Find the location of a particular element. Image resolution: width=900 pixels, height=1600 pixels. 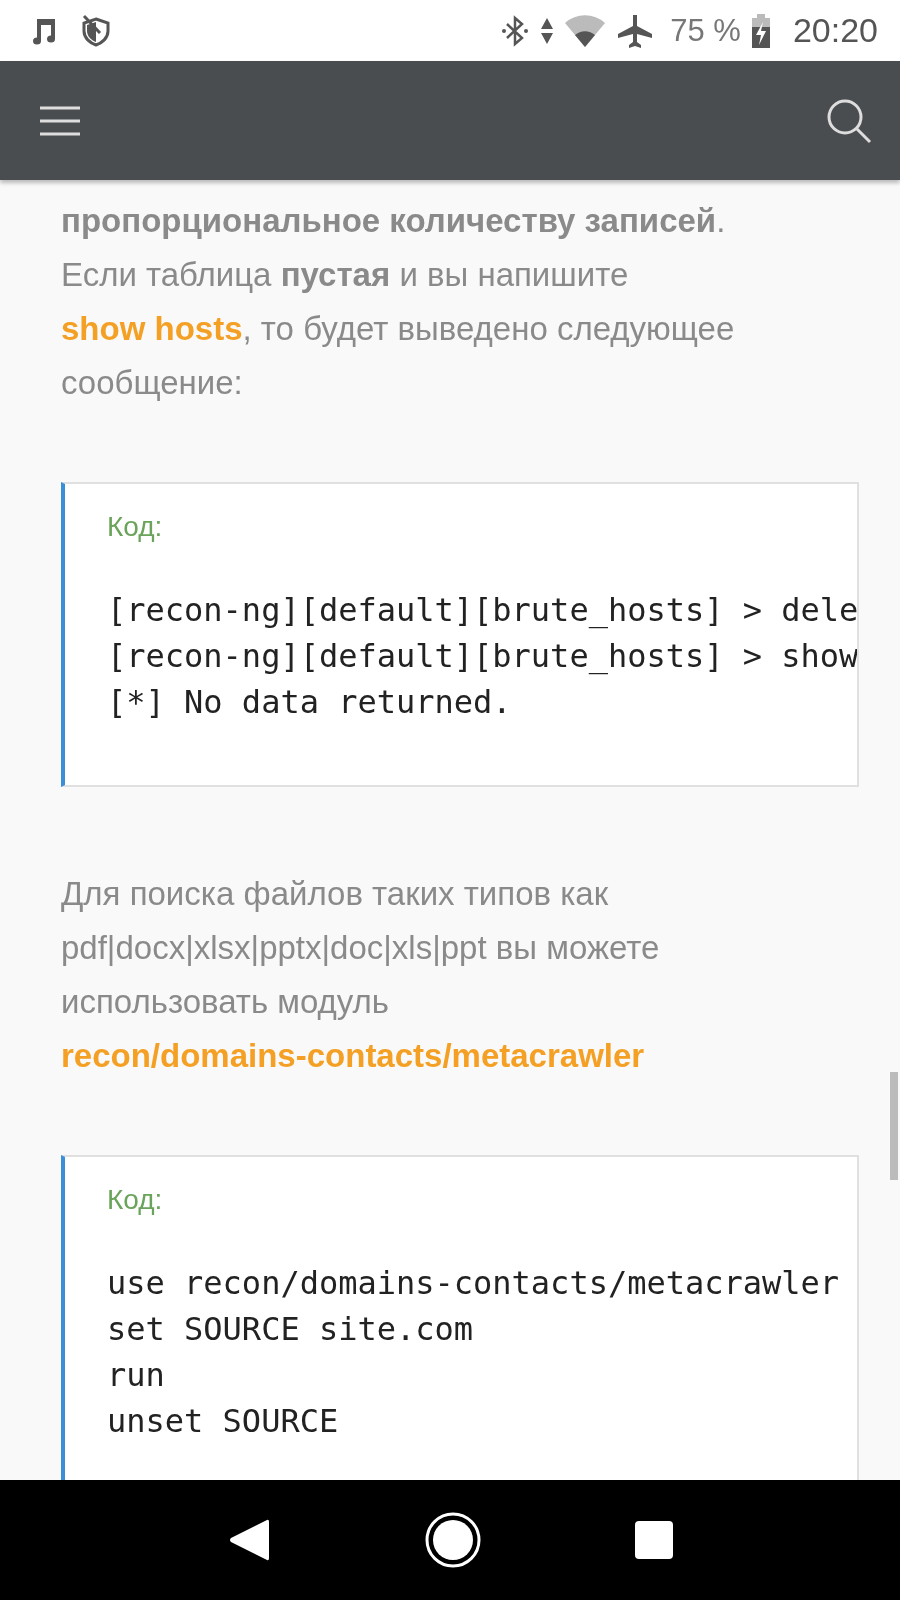

link: recon/domains-contacts/metacrawler is located at coordinates (353, 1055).